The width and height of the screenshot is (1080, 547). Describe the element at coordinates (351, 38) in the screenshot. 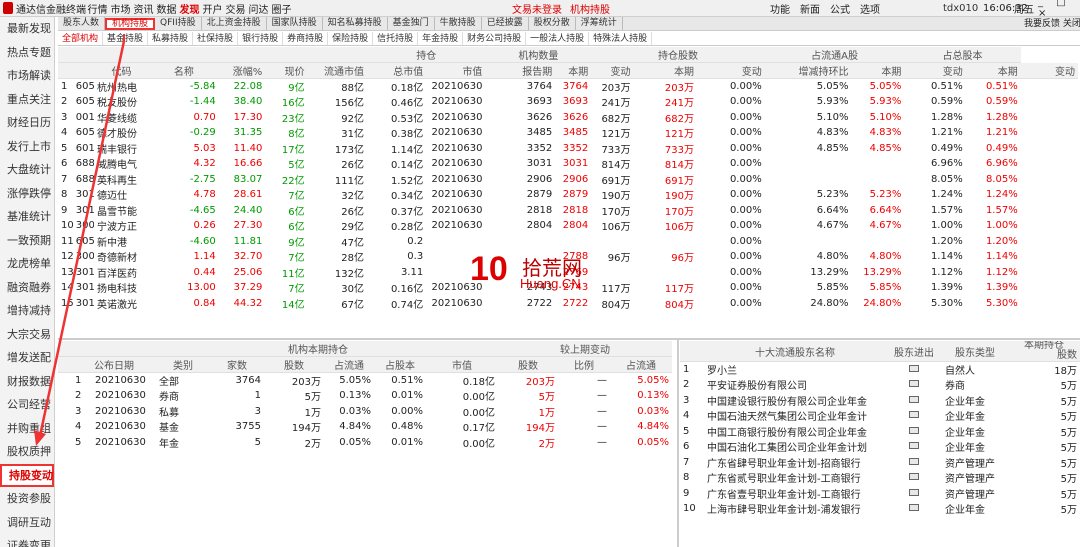

I see `institution-tab: 保险持股` at that location.